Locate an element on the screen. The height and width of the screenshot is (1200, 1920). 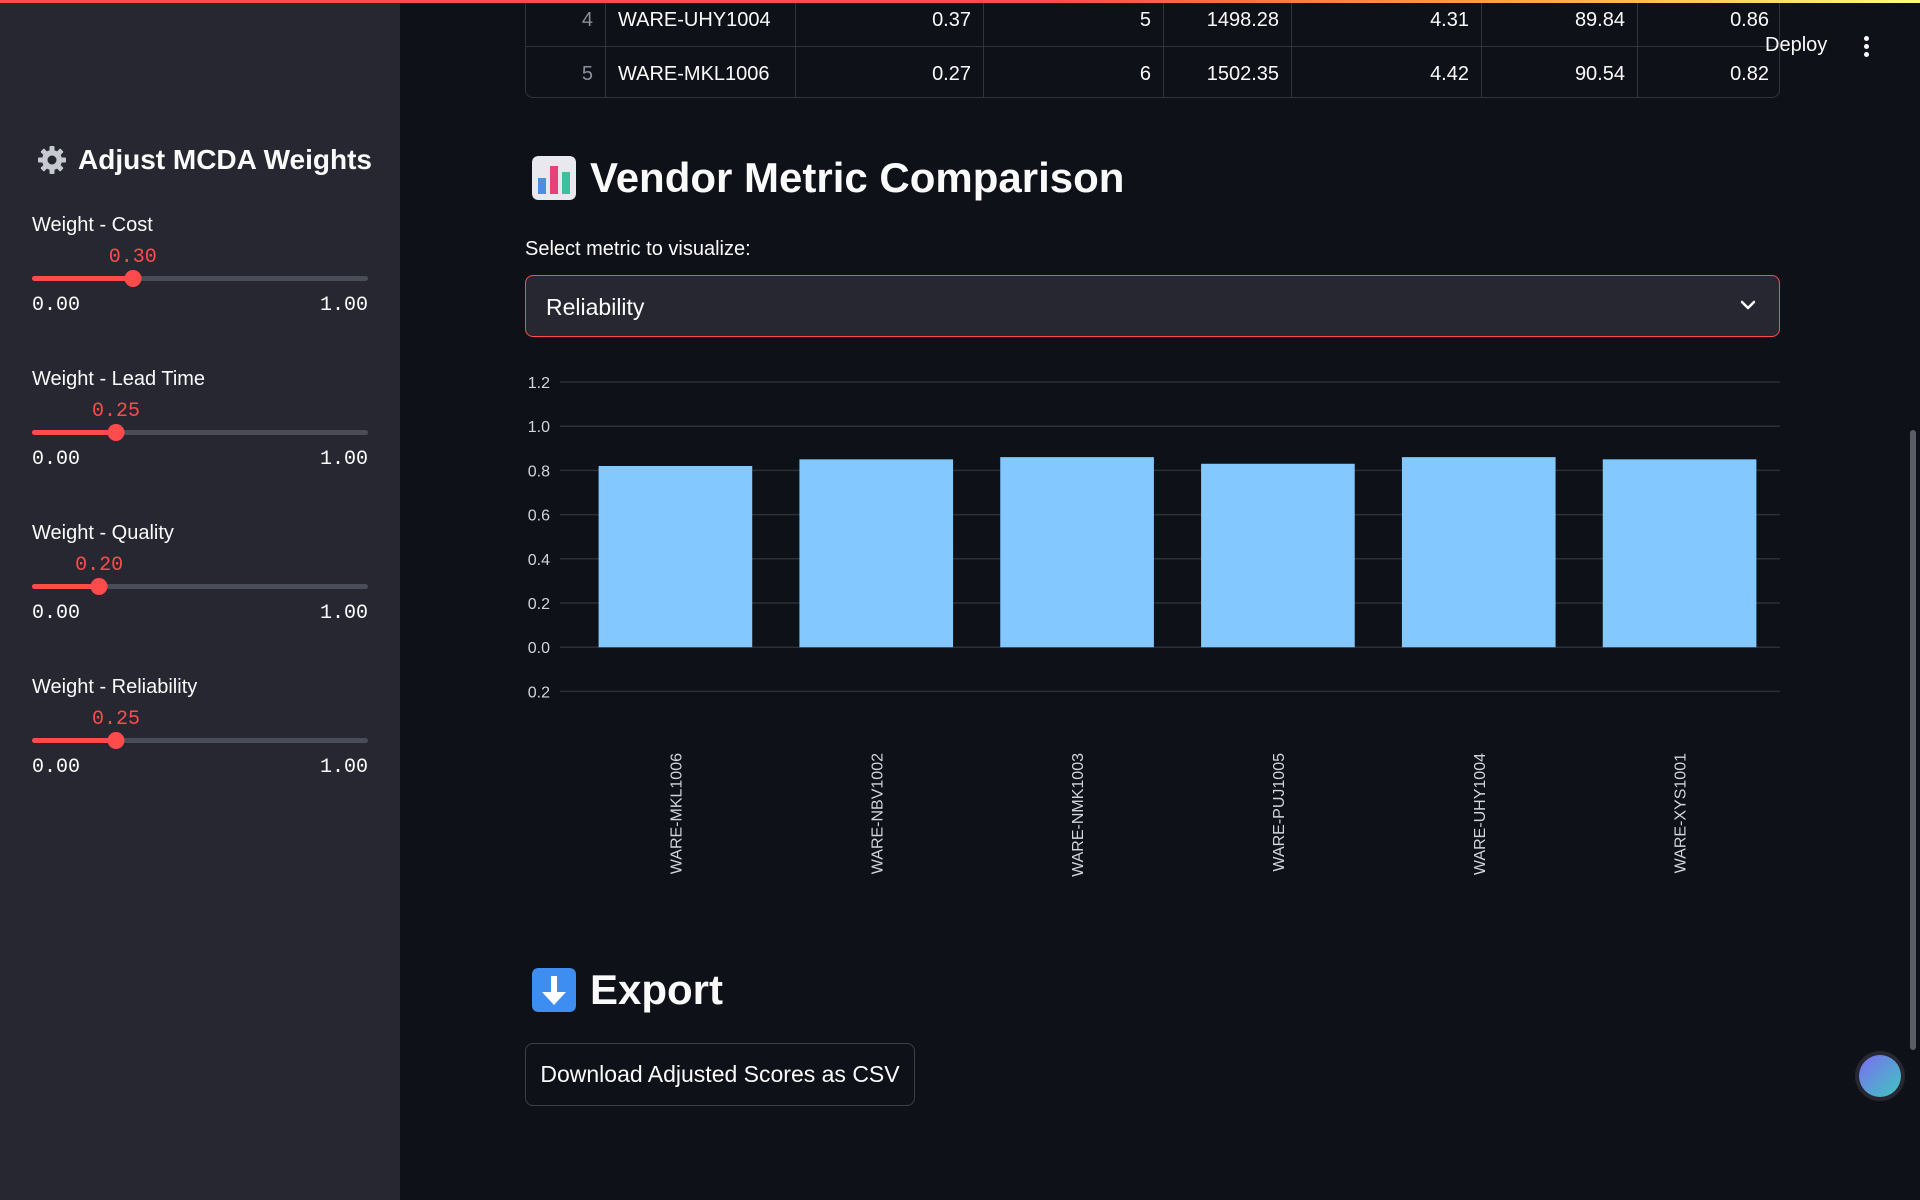
export-title: Export is located at coordinates (657, 989).